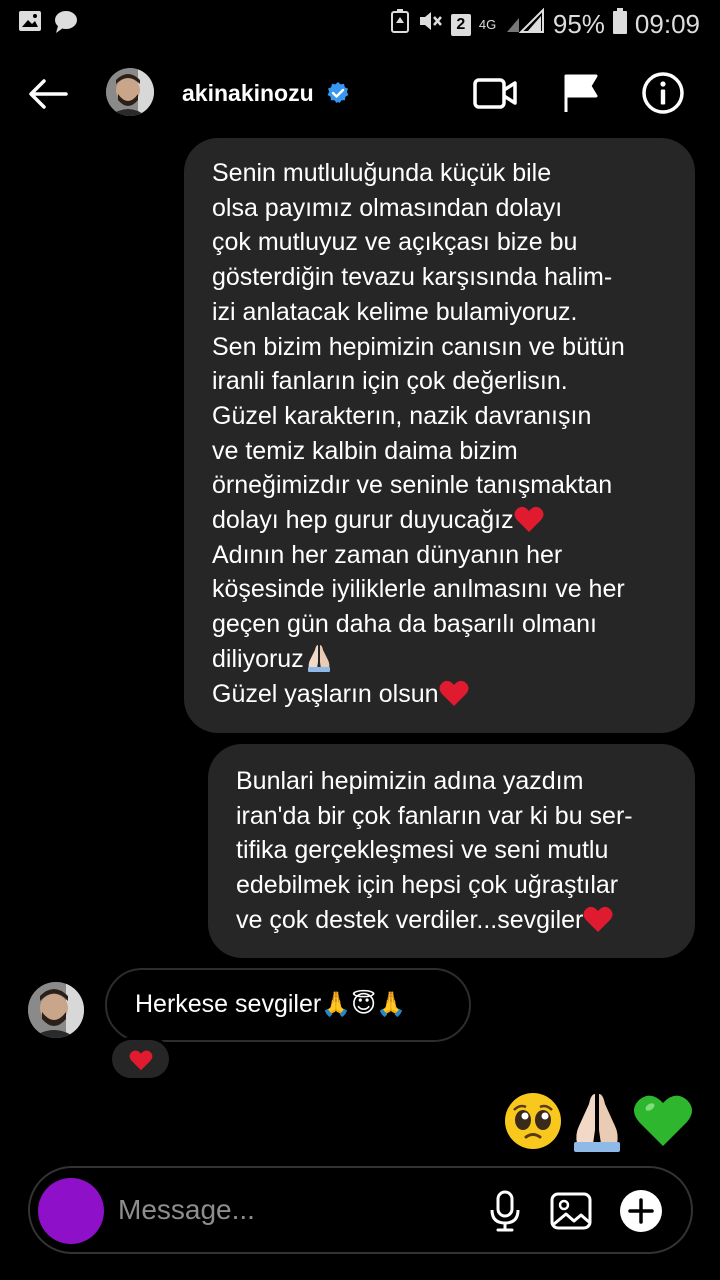 This screenshot has height=1280, width=720. What do you see at coordinates (382, 173) in the screenshot?
I see `message-line: Senin mutluluğunda küçük bile` at bounding box center [382, 173].